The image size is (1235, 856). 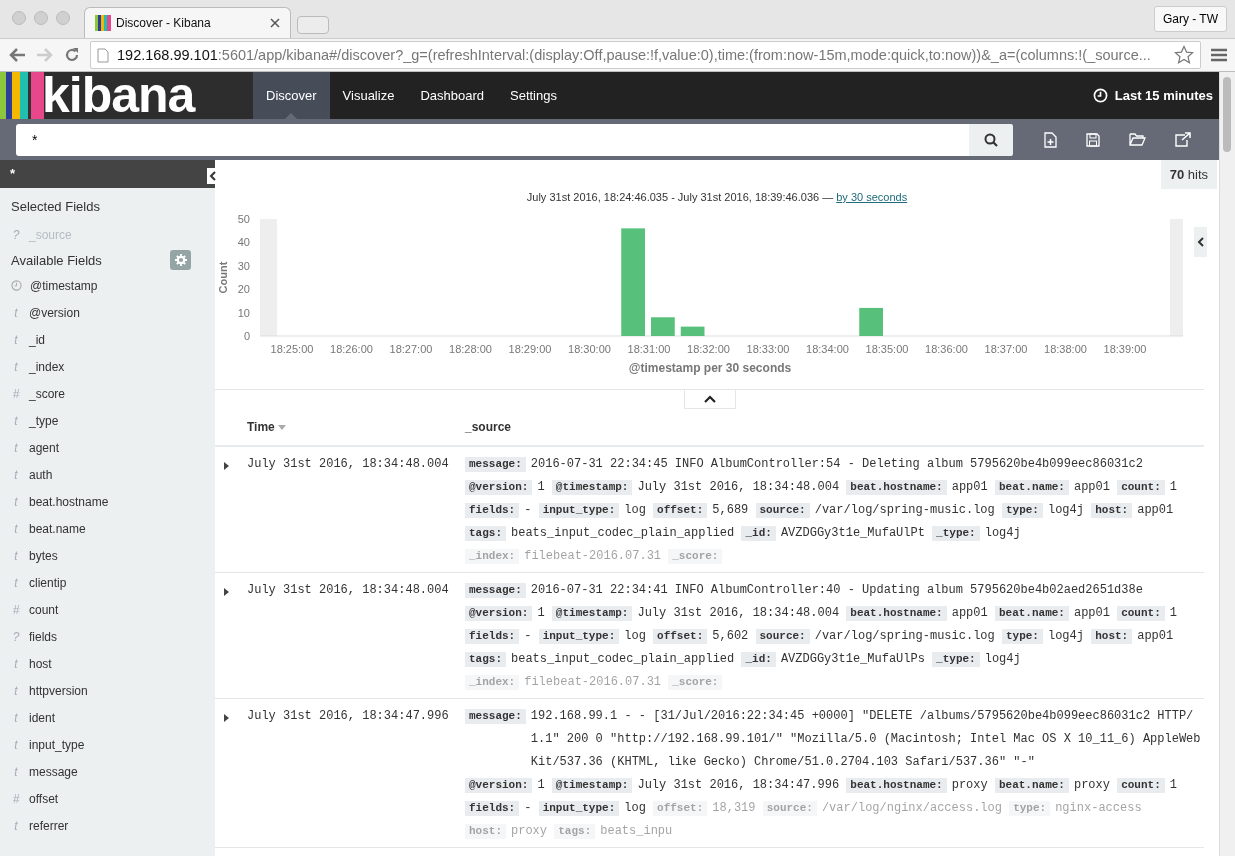 What do you see at coordinates (1190, 19) in the screenshot?
I see `profile-button: Gary - TW` at bounding box center [1190, 19].